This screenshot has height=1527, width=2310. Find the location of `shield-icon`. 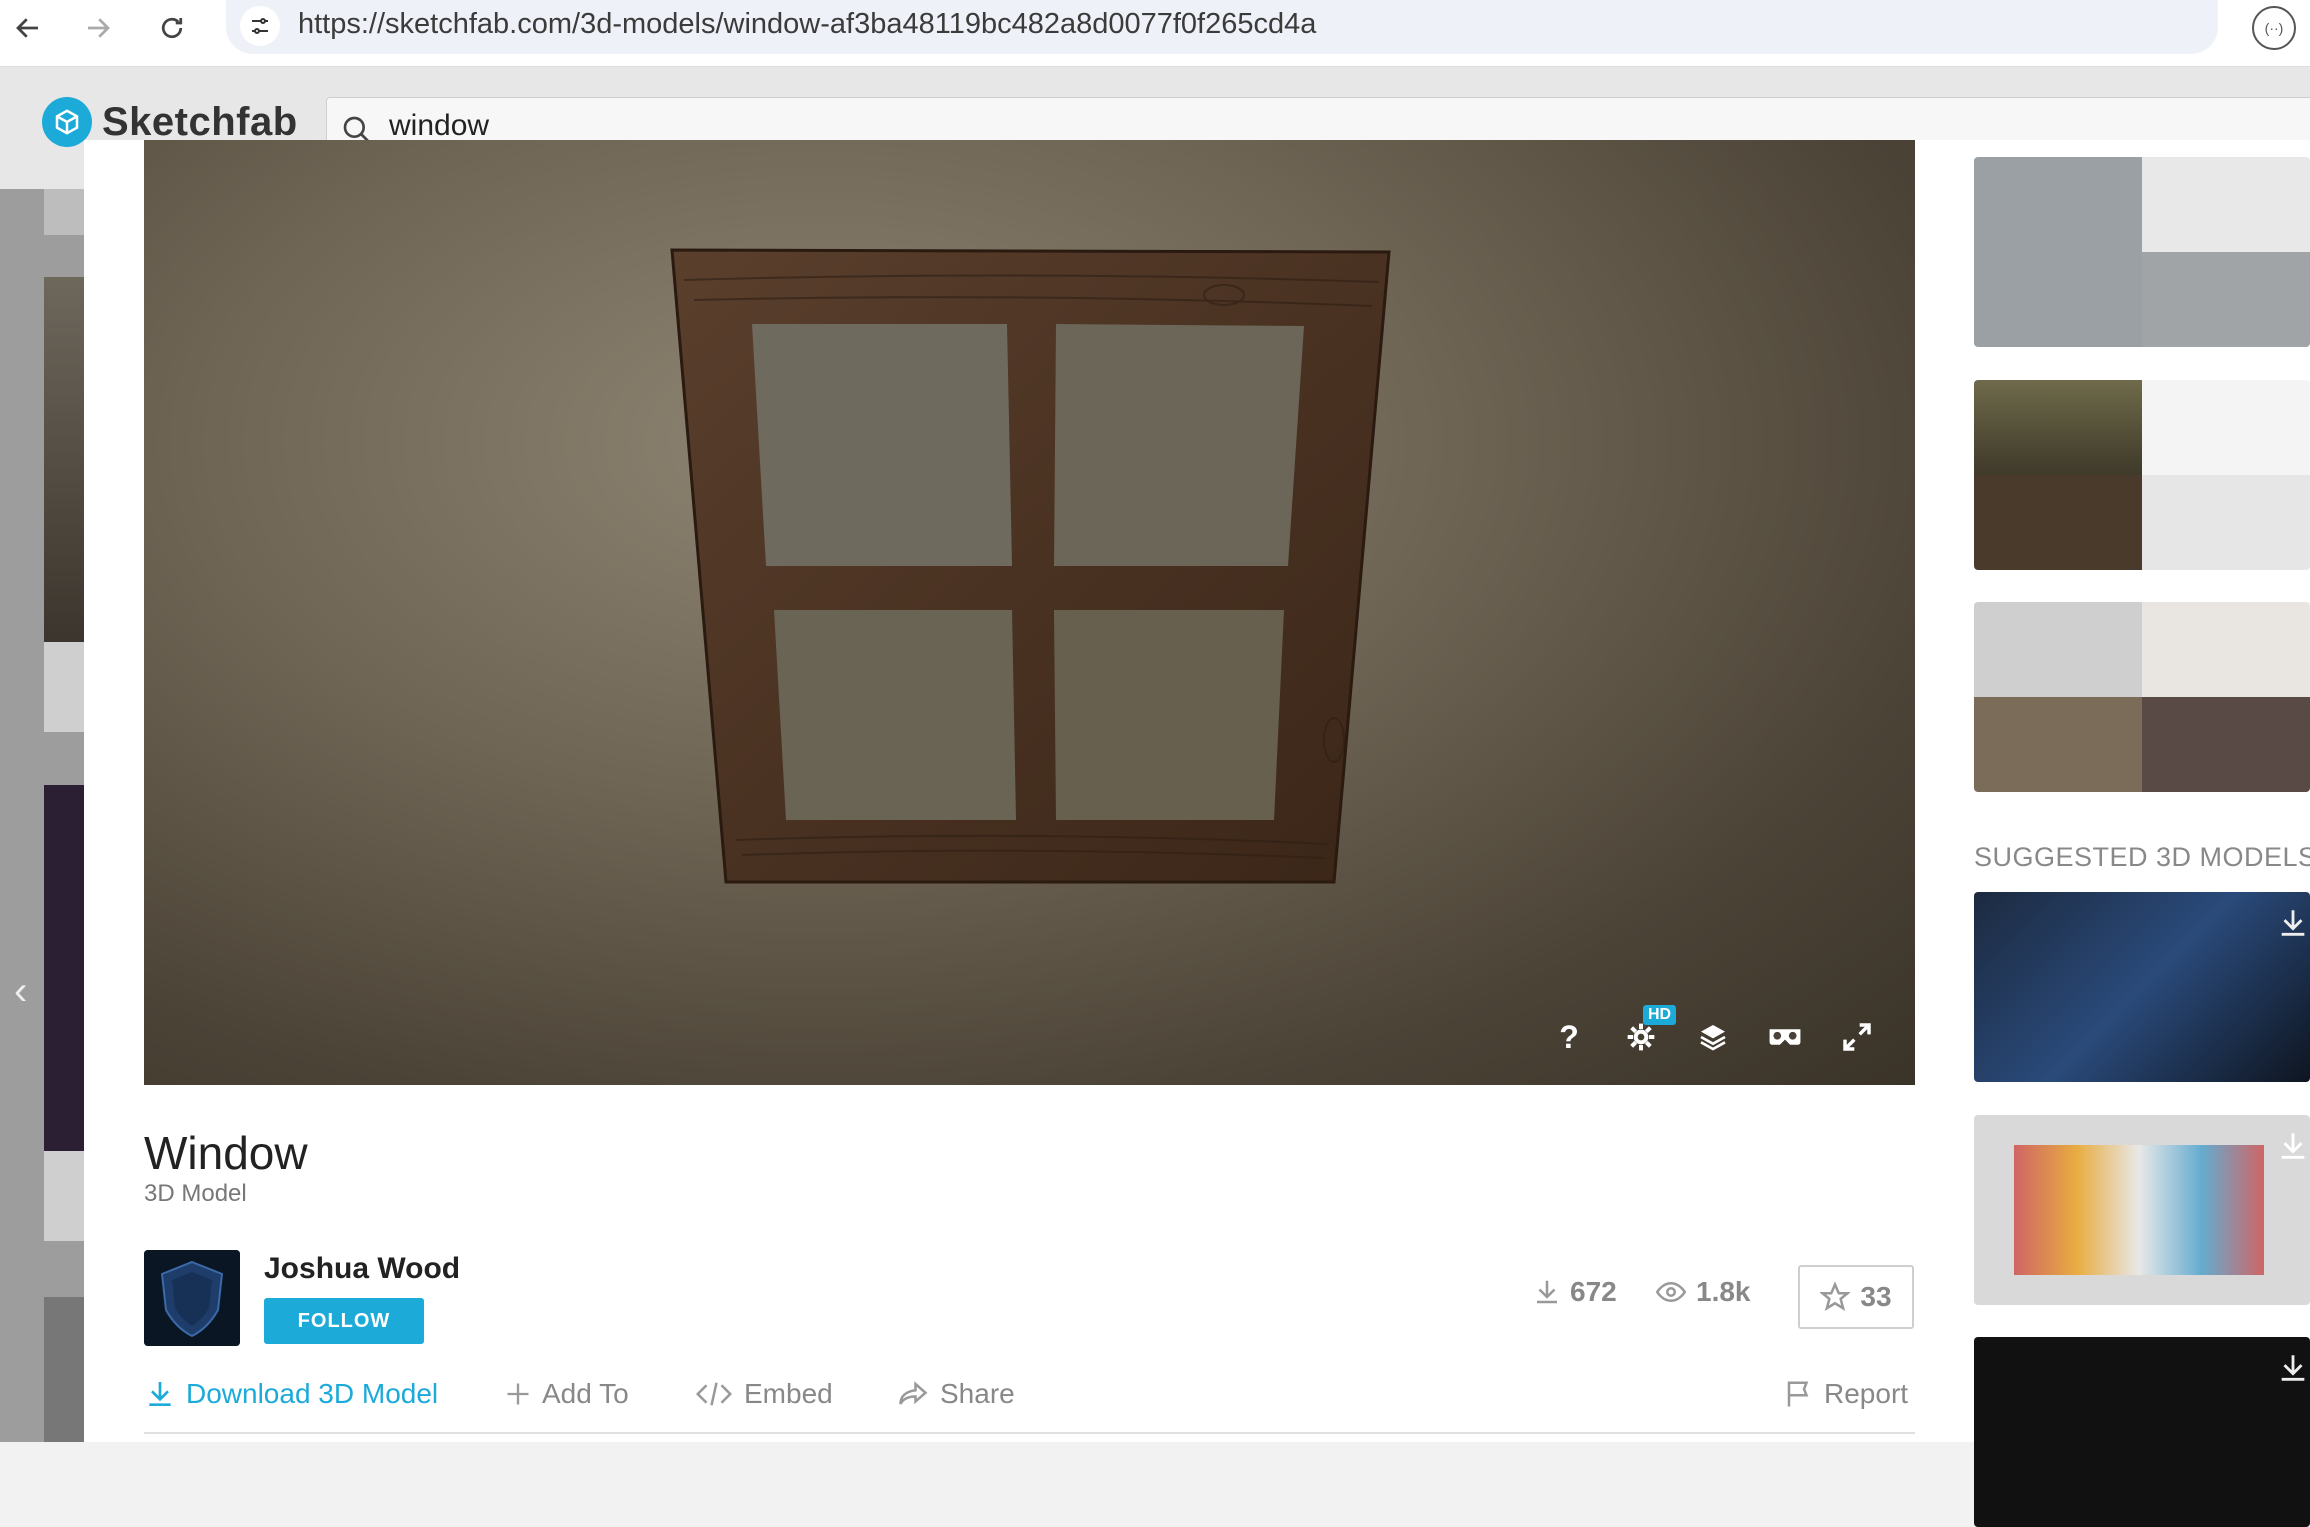

shield-icon is located at coordinates (192, 1298).